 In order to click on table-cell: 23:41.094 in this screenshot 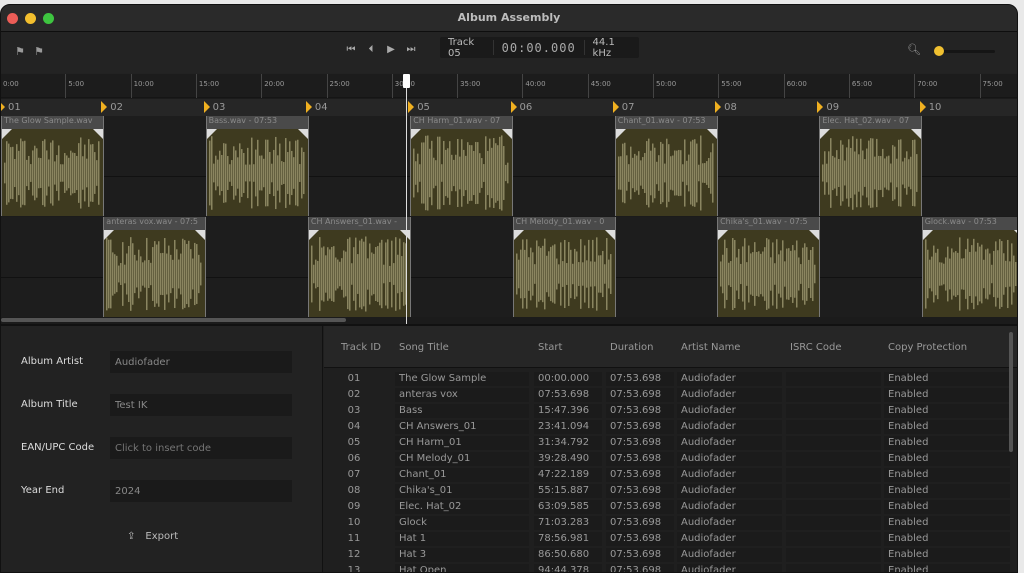, I will do `click(568, 427)`.